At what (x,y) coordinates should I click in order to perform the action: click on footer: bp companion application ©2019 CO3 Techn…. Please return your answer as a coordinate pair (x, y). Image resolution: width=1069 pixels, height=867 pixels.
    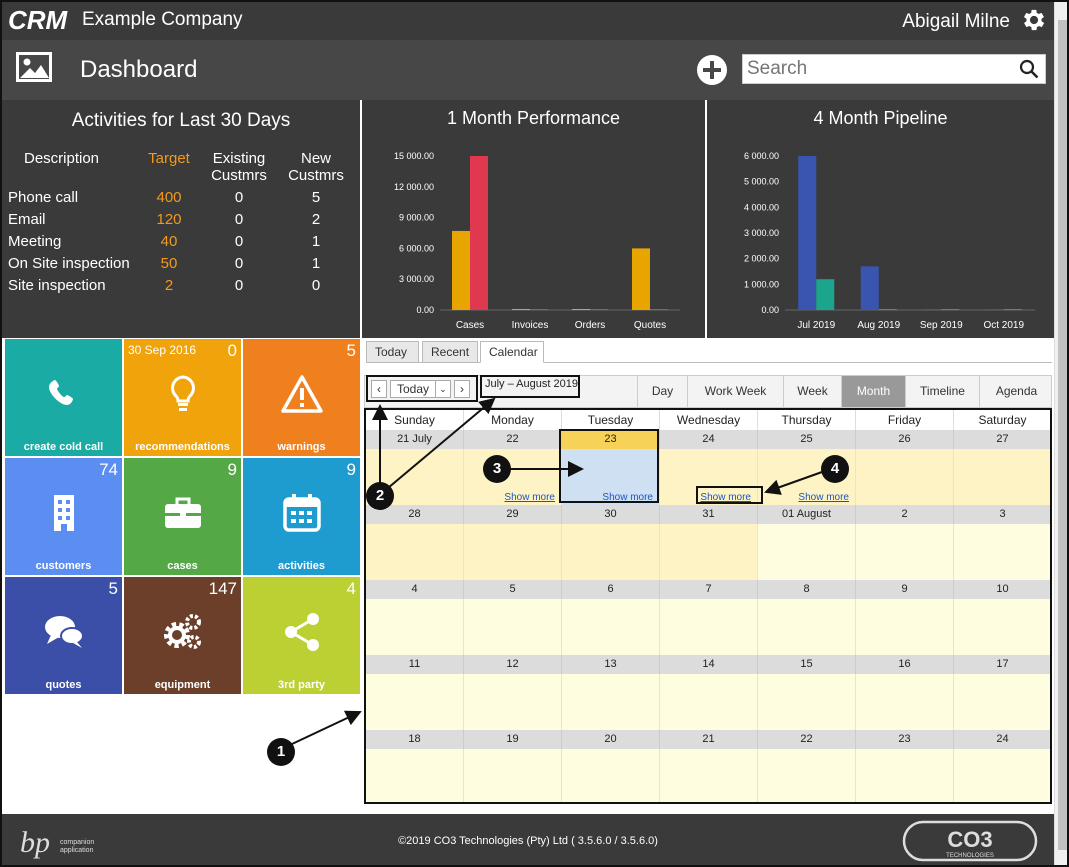
    Looking at the image, I should click on (528, 839).